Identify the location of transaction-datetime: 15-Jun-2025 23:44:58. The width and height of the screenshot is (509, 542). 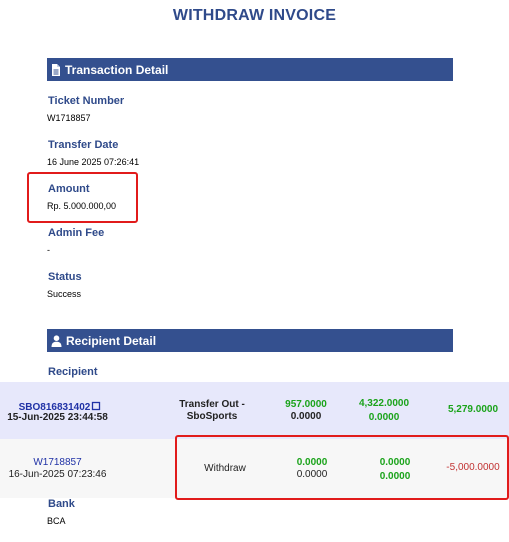
(57, 417).